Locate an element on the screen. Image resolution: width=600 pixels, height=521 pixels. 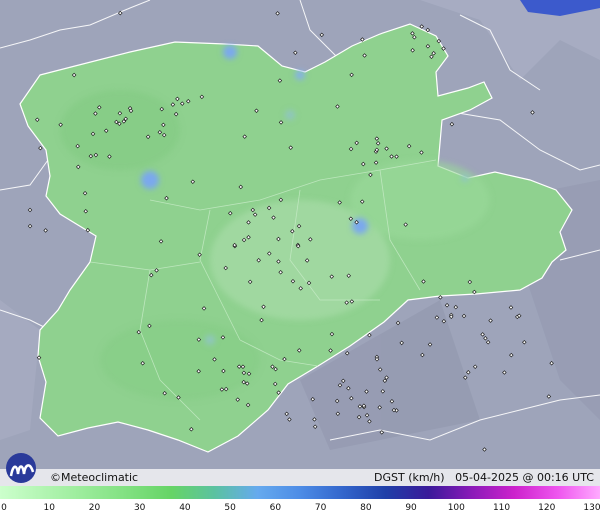
map-info-text: DGST (km/h) 05-04-2025 @ 00:16 UTC is located at coordinates (484, 477).